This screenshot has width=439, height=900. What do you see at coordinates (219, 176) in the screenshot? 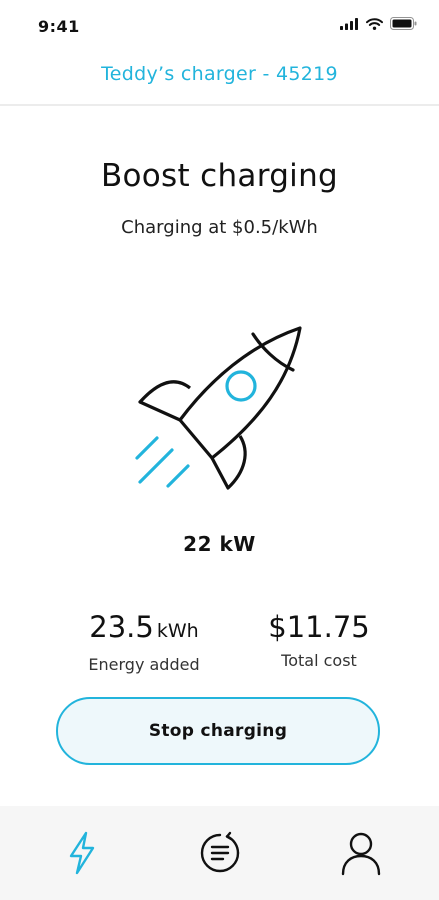
I see `page-title: Boost charging` at bounding box center [219, 176].